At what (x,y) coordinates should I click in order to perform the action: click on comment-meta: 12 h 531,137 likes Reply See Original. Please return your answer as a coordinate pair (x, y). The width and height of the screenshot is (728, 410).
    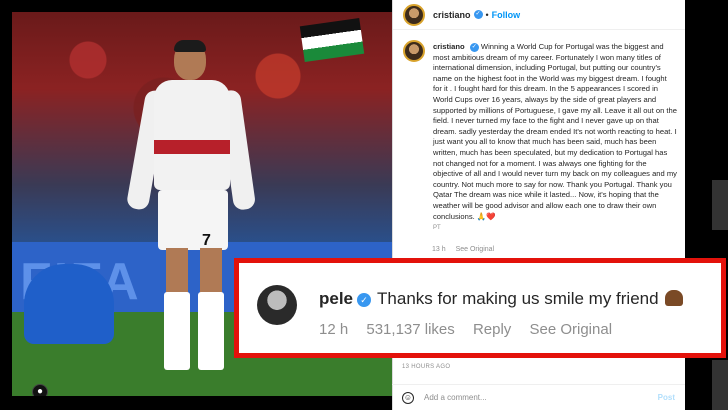
    Looking at the image, I should click on (472, 329).